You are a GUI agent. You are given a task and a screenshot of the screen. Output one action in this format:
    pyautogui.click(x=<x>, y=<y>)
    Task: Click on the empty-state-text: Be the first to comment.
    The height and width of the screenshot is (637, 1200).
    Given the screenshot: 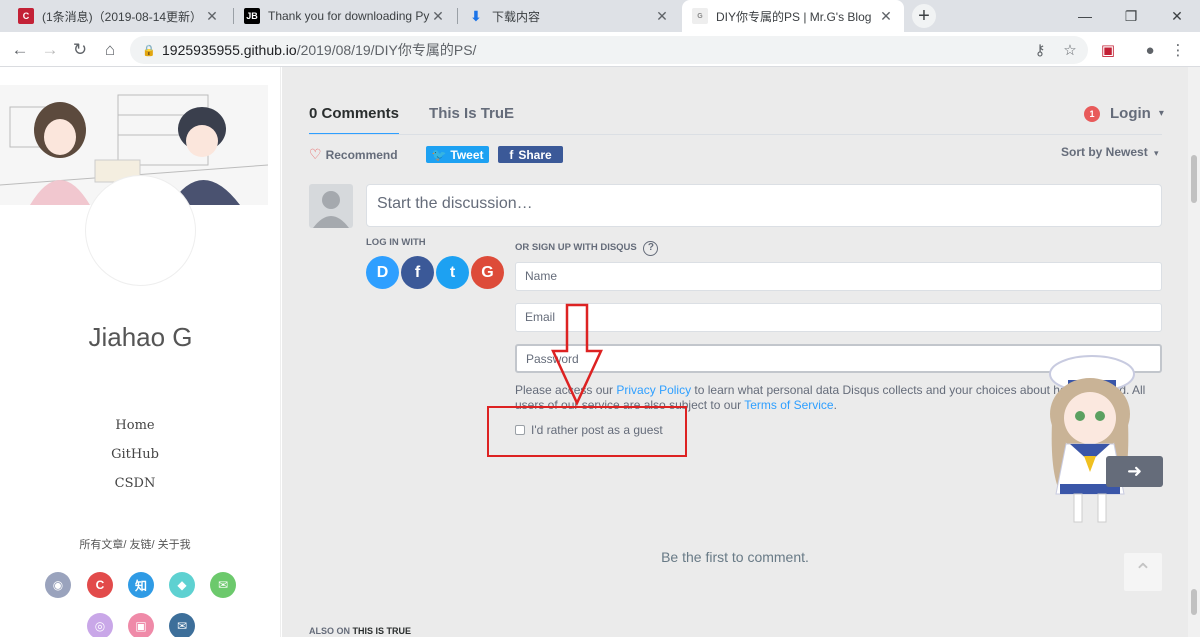 What is the action you would take?
    pyautogui.click(x=735, y=557)
    